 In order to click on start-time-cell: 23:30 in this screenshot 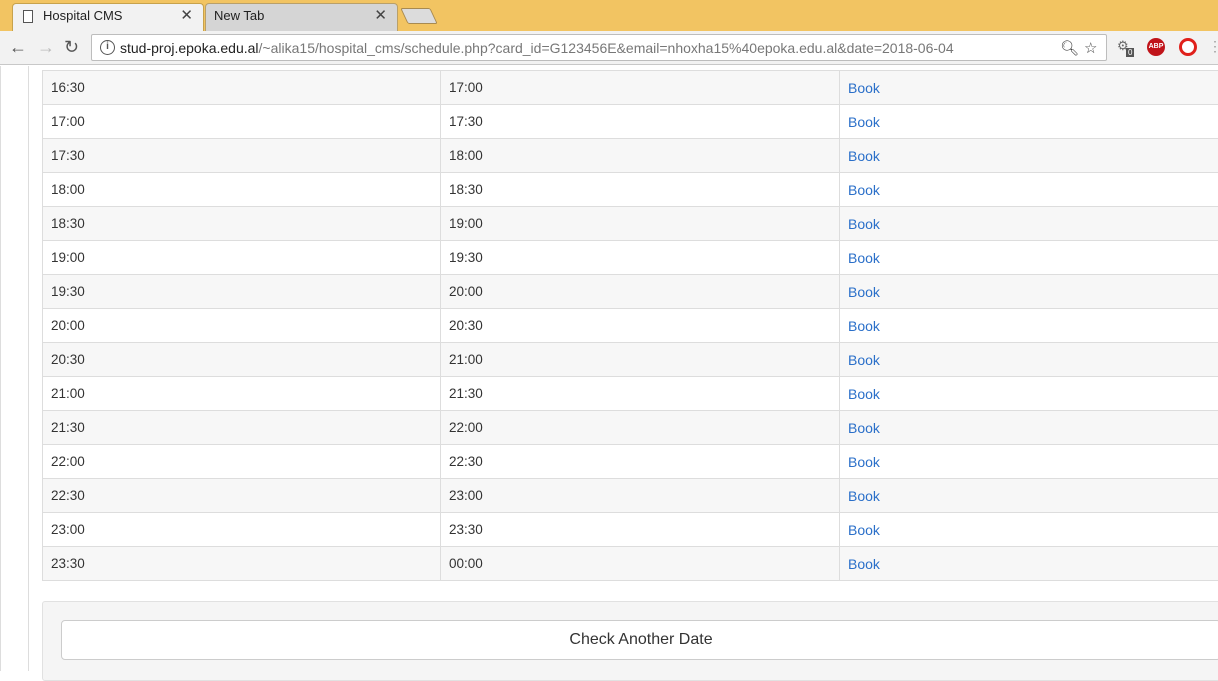, I will do `click(242, 564)`.